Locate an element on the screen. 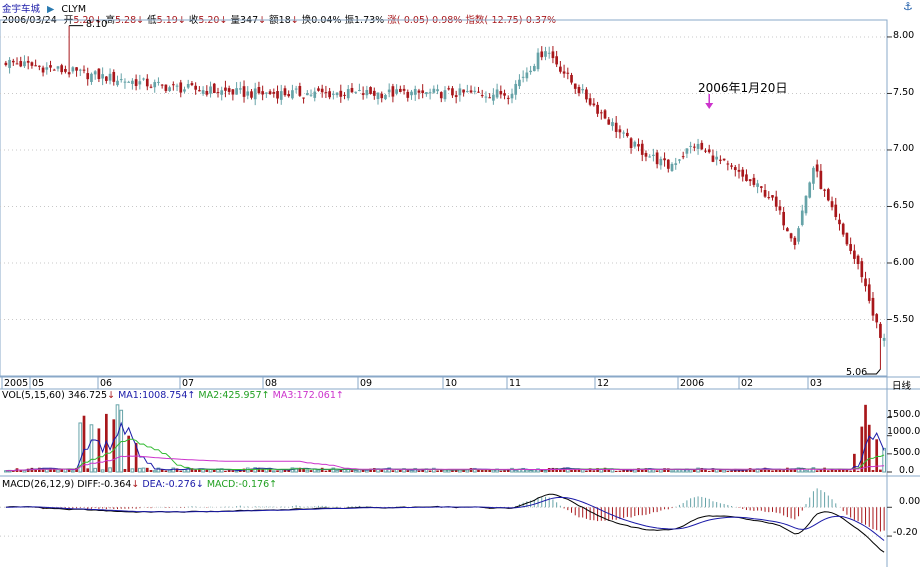 This screenshot has width=920, height=567. date-label-07: 07 is located at coordinates (188, 383).